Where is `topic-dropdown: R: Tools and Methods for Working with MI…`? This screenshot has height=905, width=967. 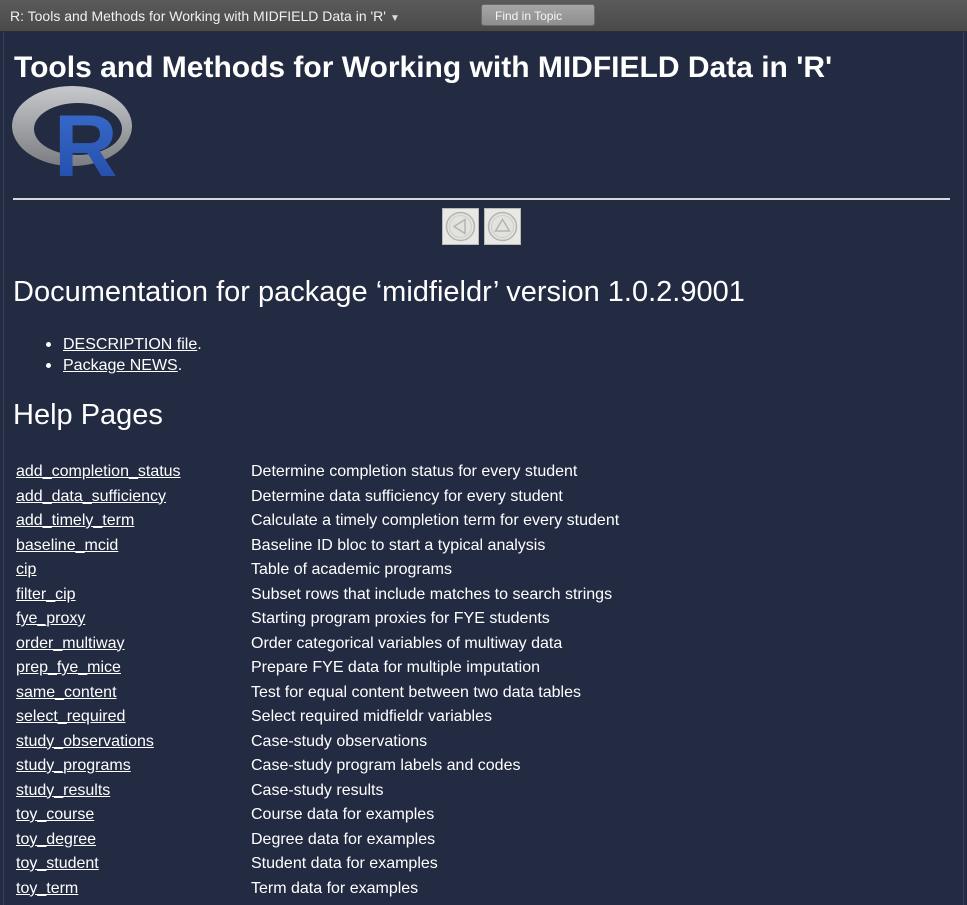
topic-dropdown: R: Tools and Methods for Working with MI… is located at coordinates (205, 16).